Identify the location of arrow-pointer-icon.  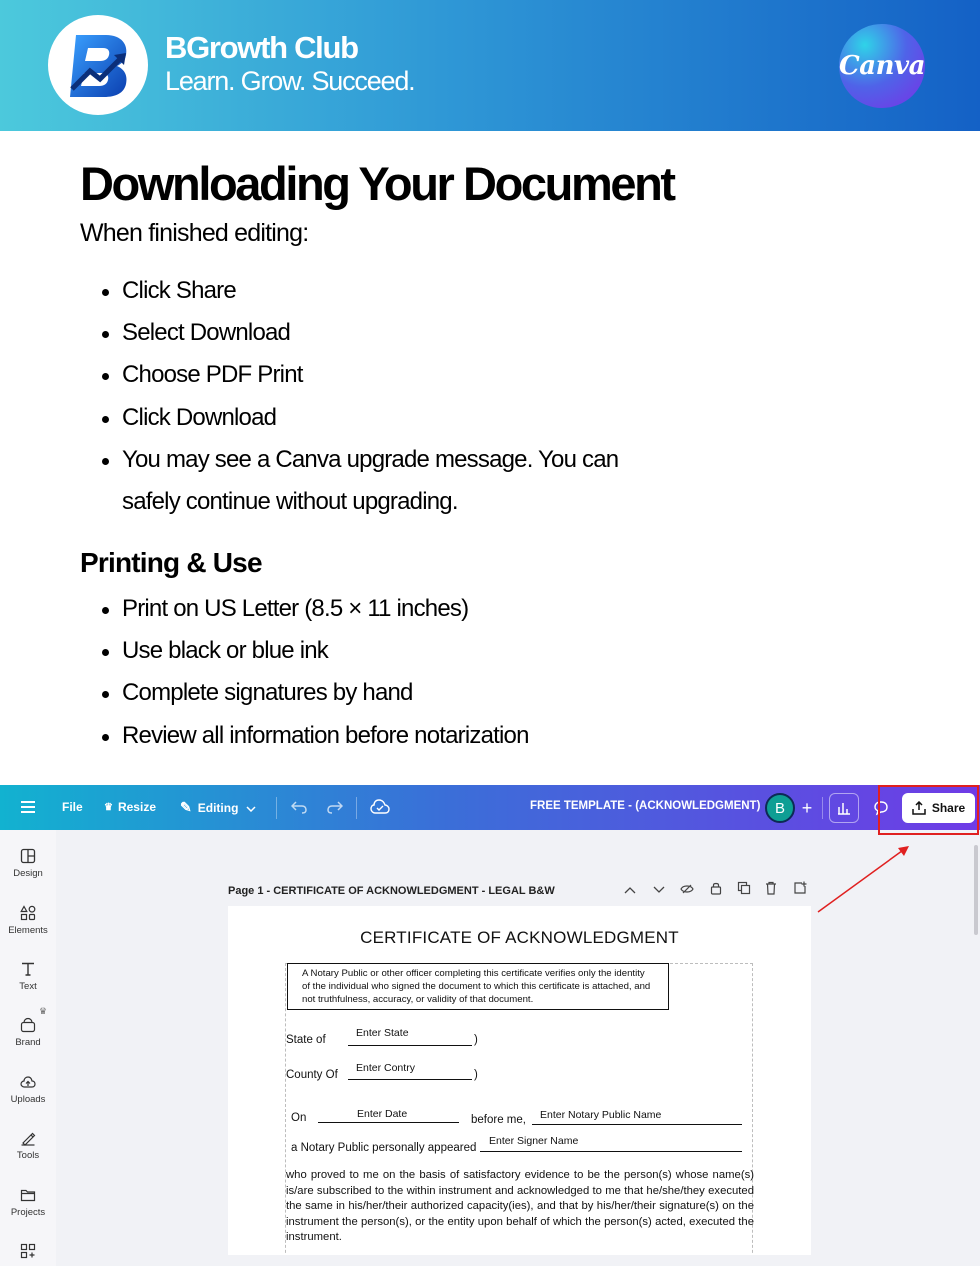
(863, 879).